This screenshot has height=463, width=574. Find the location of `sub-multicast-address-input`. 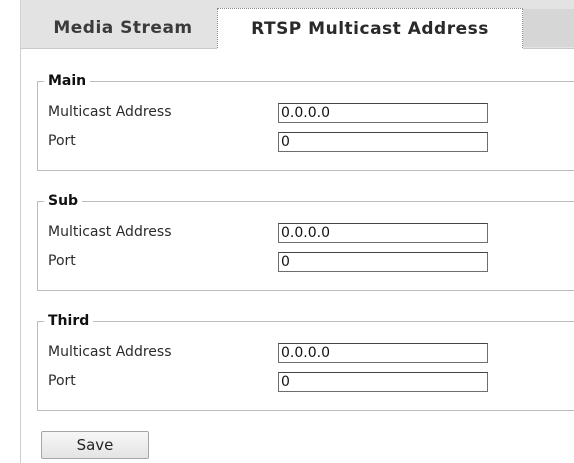

sub-multicast-address-input is located at coordinates (383, 233).